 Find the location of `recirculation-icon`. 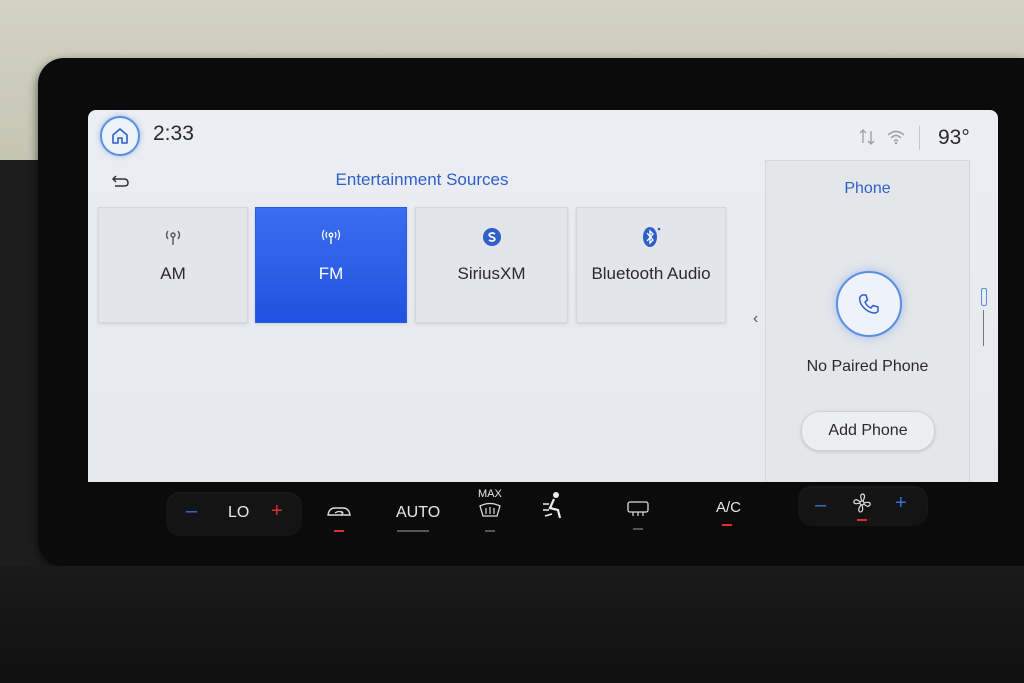

recirculation-icon is located at coordinates (339, 511).